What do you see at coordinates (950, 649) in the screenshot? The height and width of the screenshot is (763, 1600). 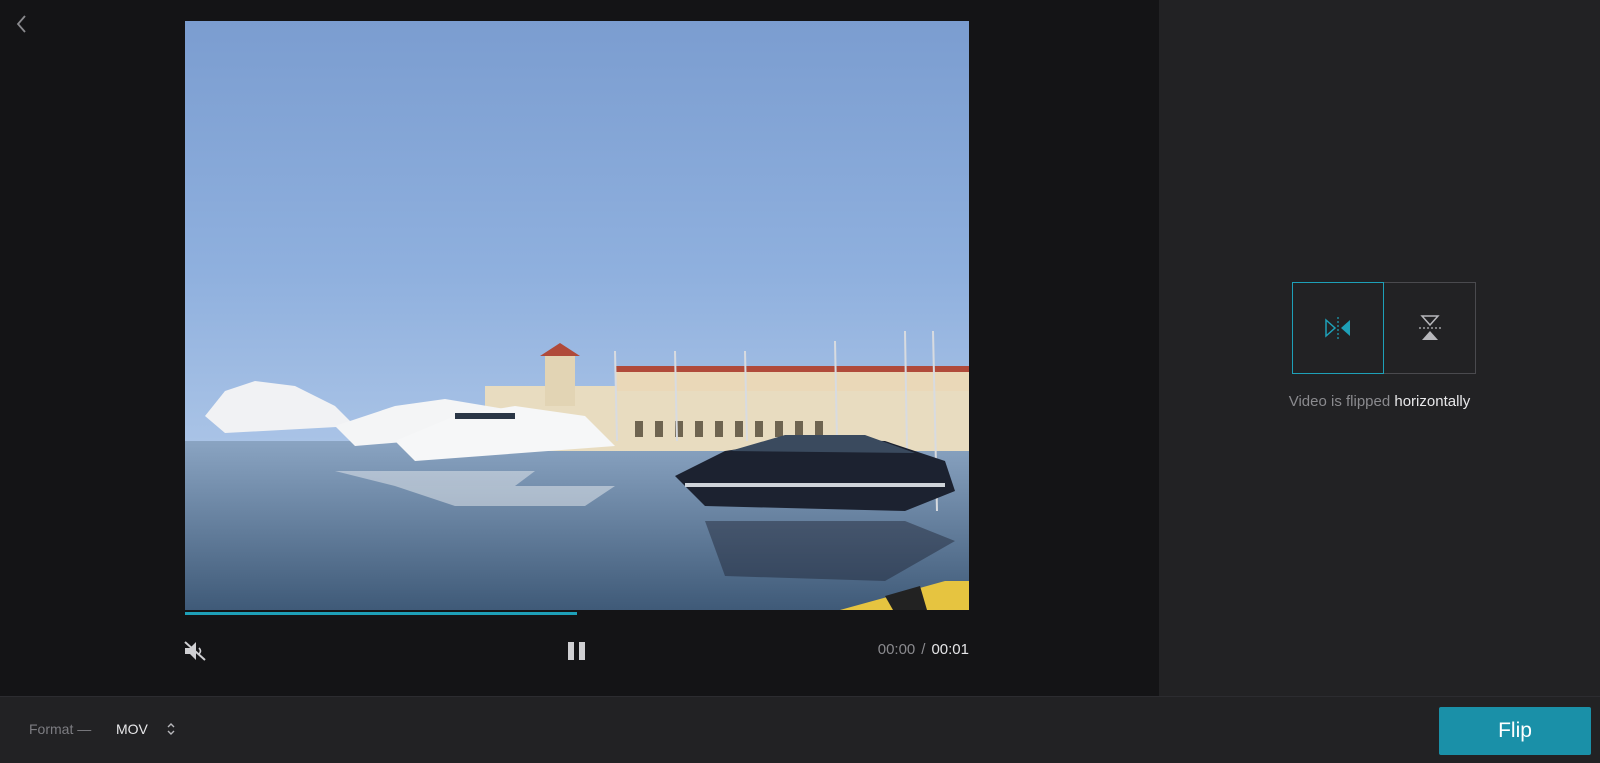 I see `duration: 00:01` at bounding box center [950, 649].